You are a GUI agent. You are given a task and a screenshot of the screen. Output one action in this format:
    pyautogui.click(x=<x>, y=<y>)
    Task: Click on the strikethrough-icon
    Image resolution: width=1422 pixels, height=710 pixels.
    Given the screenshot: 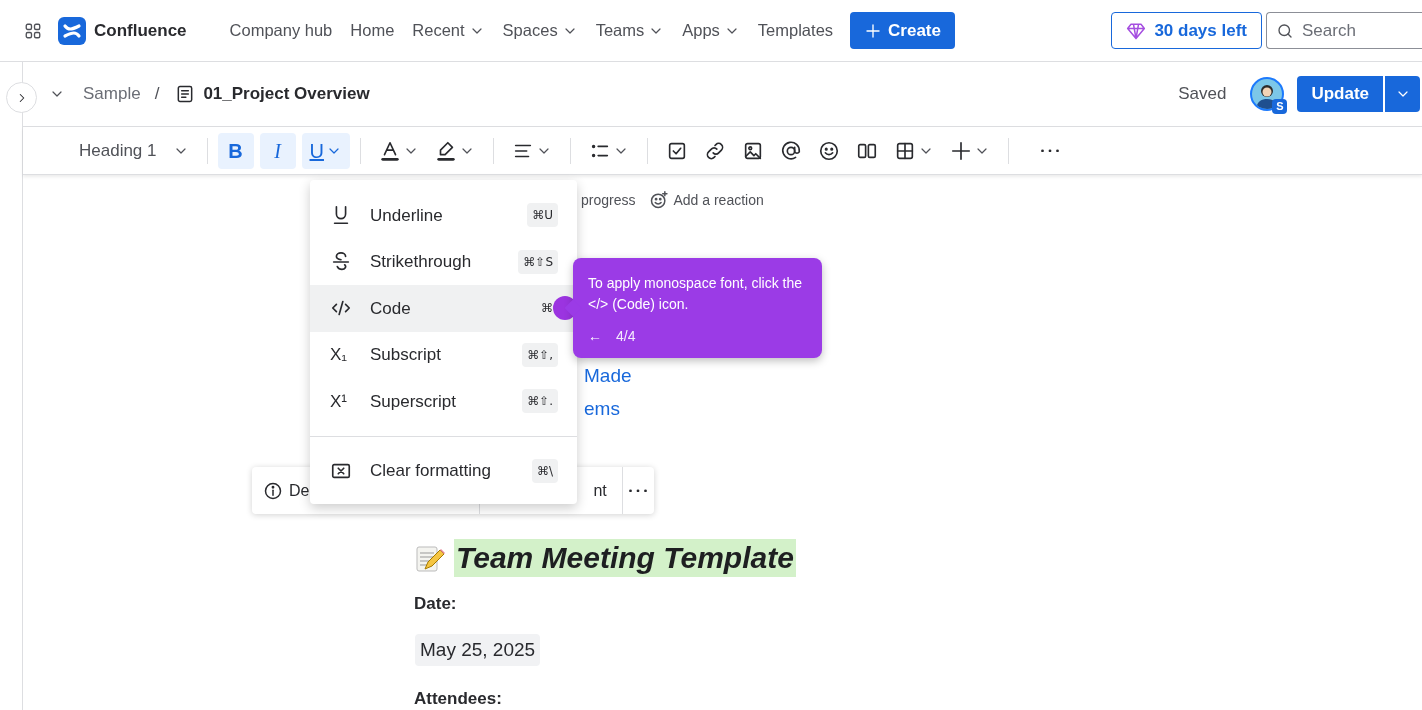 What is the action you would take?
    pyautogui.click(x=341, y=261)
    